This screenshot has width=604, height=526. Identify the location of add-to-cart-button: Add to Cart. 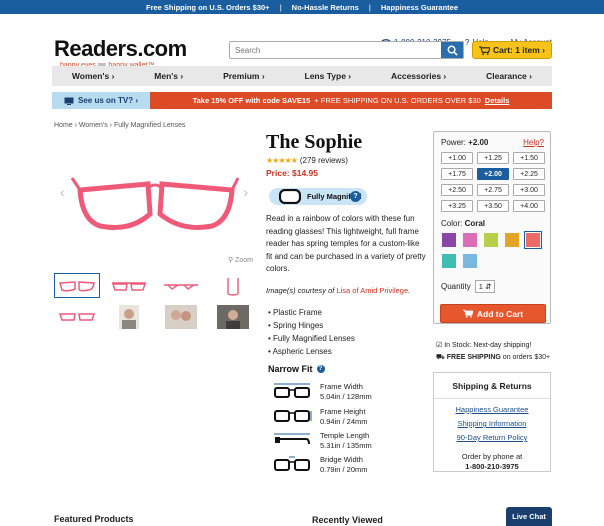
(493, 313).